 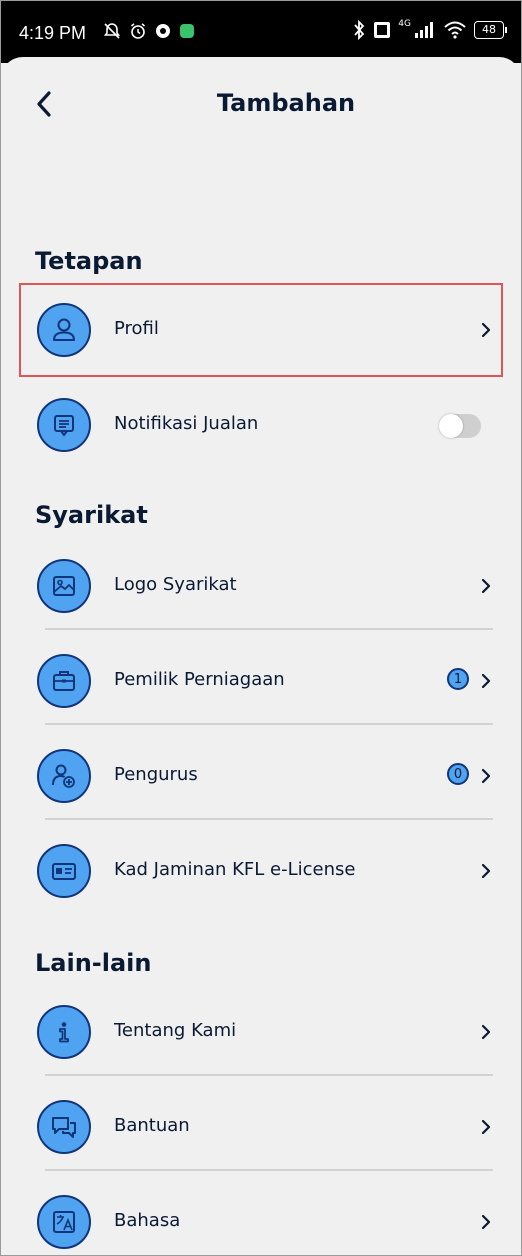 What do you see at coordinates (64, 871) in the screenshot?
I see `id-card-icon` at bounding box center [64, 871].